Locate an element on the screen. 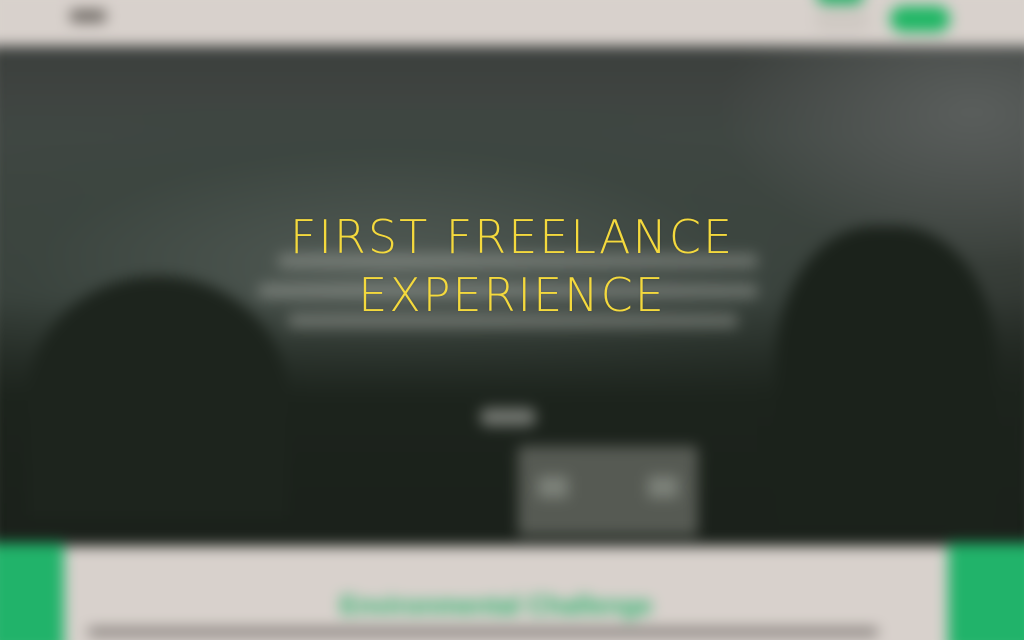 The image size is (1024, 640). hero-title-line-2: EXPERIENCE is located at coordinates (512, 295).